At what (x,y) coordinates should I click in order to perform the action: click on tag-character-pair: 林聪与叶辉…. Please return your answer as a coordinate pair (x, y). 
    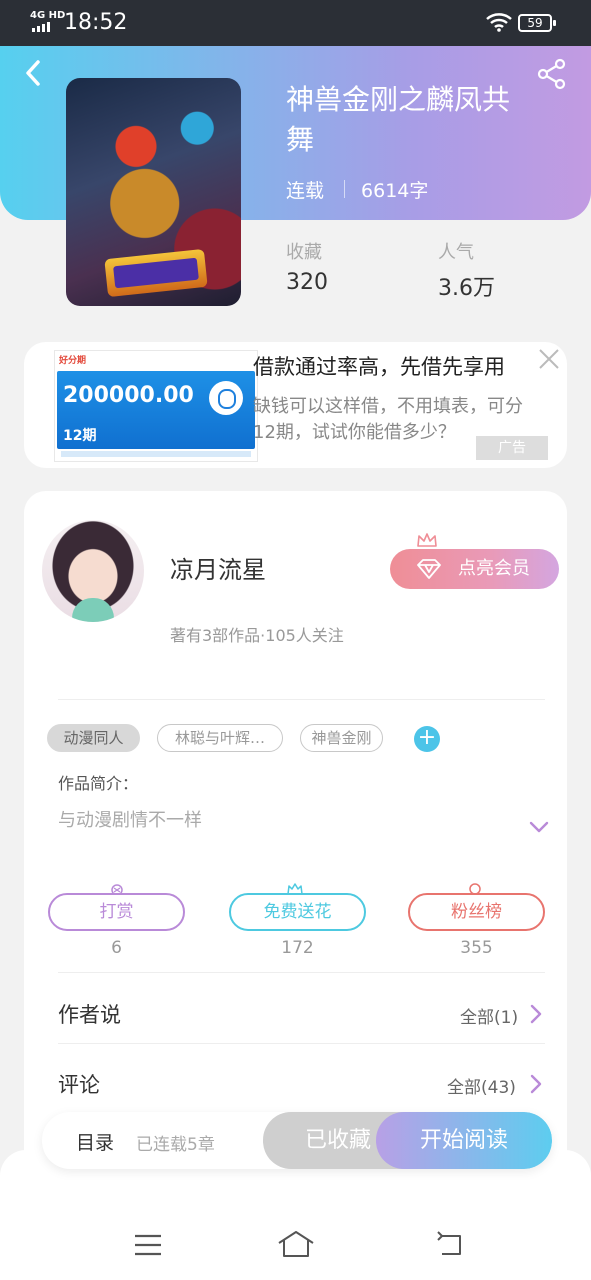
    Looking at the image, I should click on (220, 738).